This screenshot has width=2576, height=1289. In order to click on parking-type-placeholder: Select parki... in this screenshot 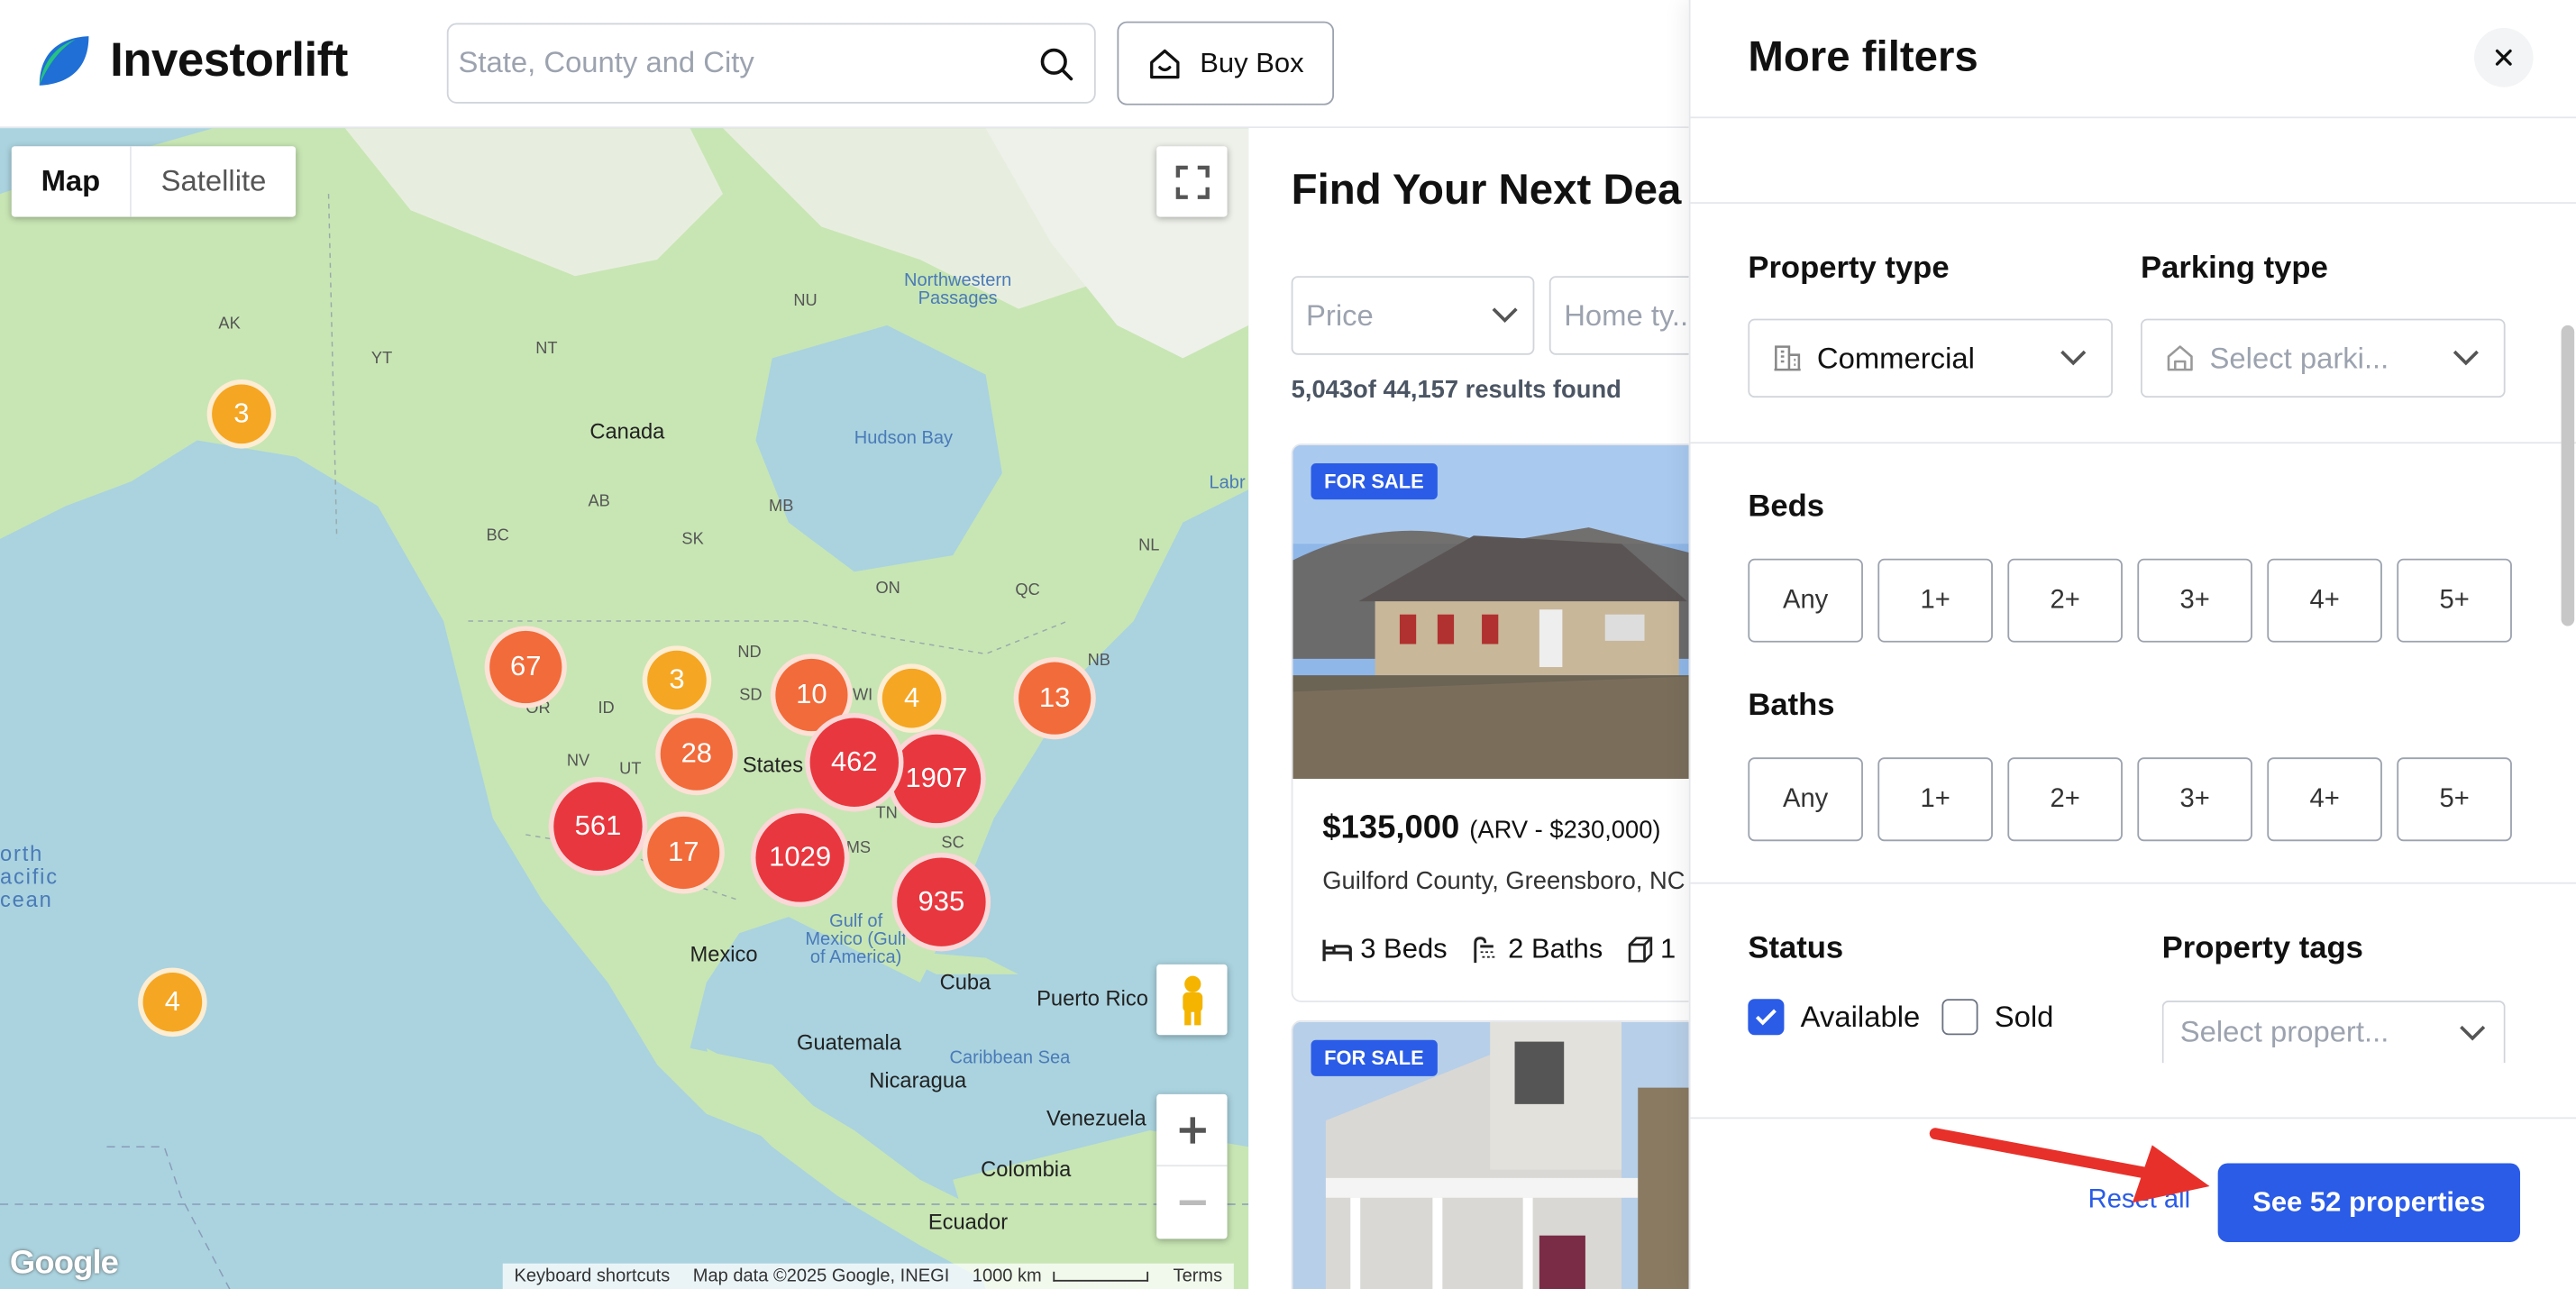, I will do `click(2299, 357)`.